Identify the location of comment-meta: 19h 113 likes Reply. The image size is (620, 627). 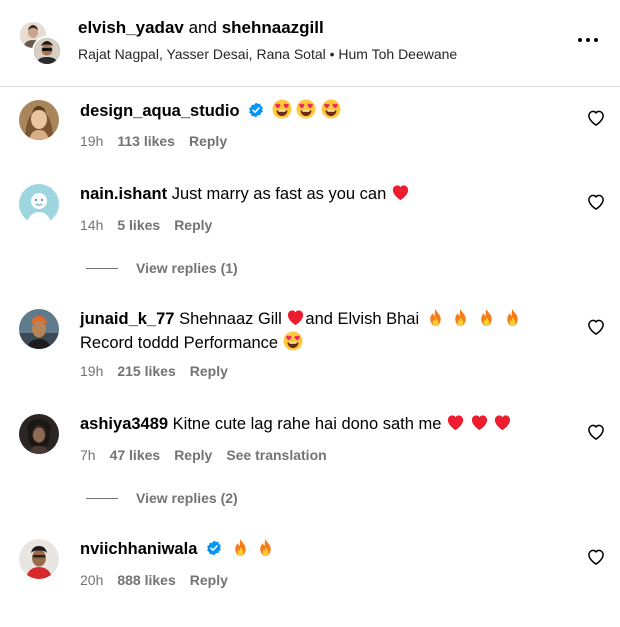
(153, 141).